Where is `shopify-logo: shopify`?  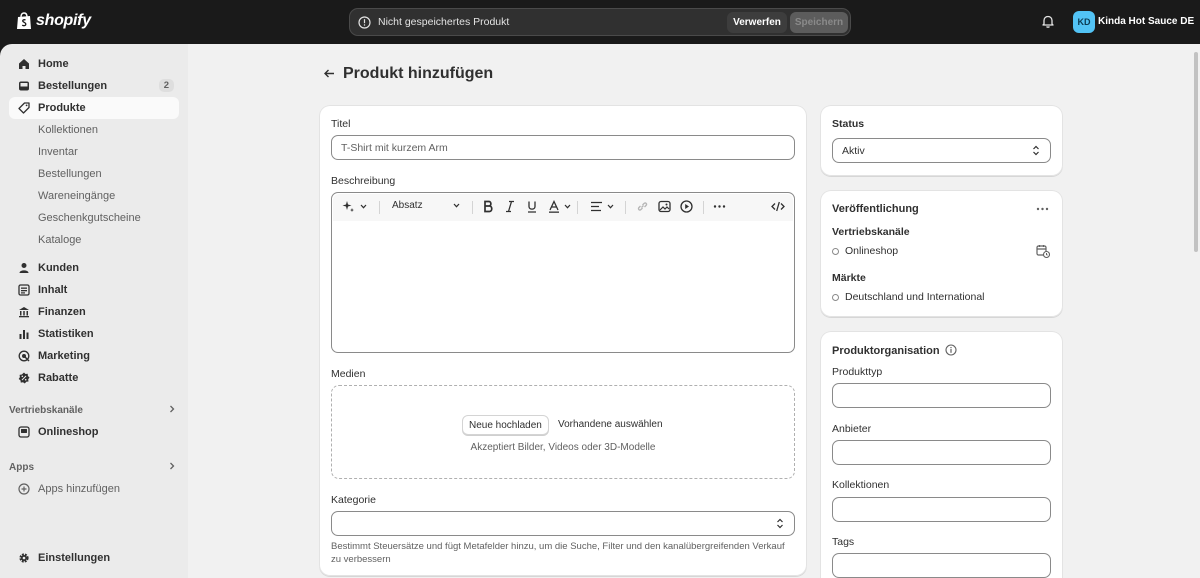 shopify-logo: shopify is located at coordinates (53, 21).